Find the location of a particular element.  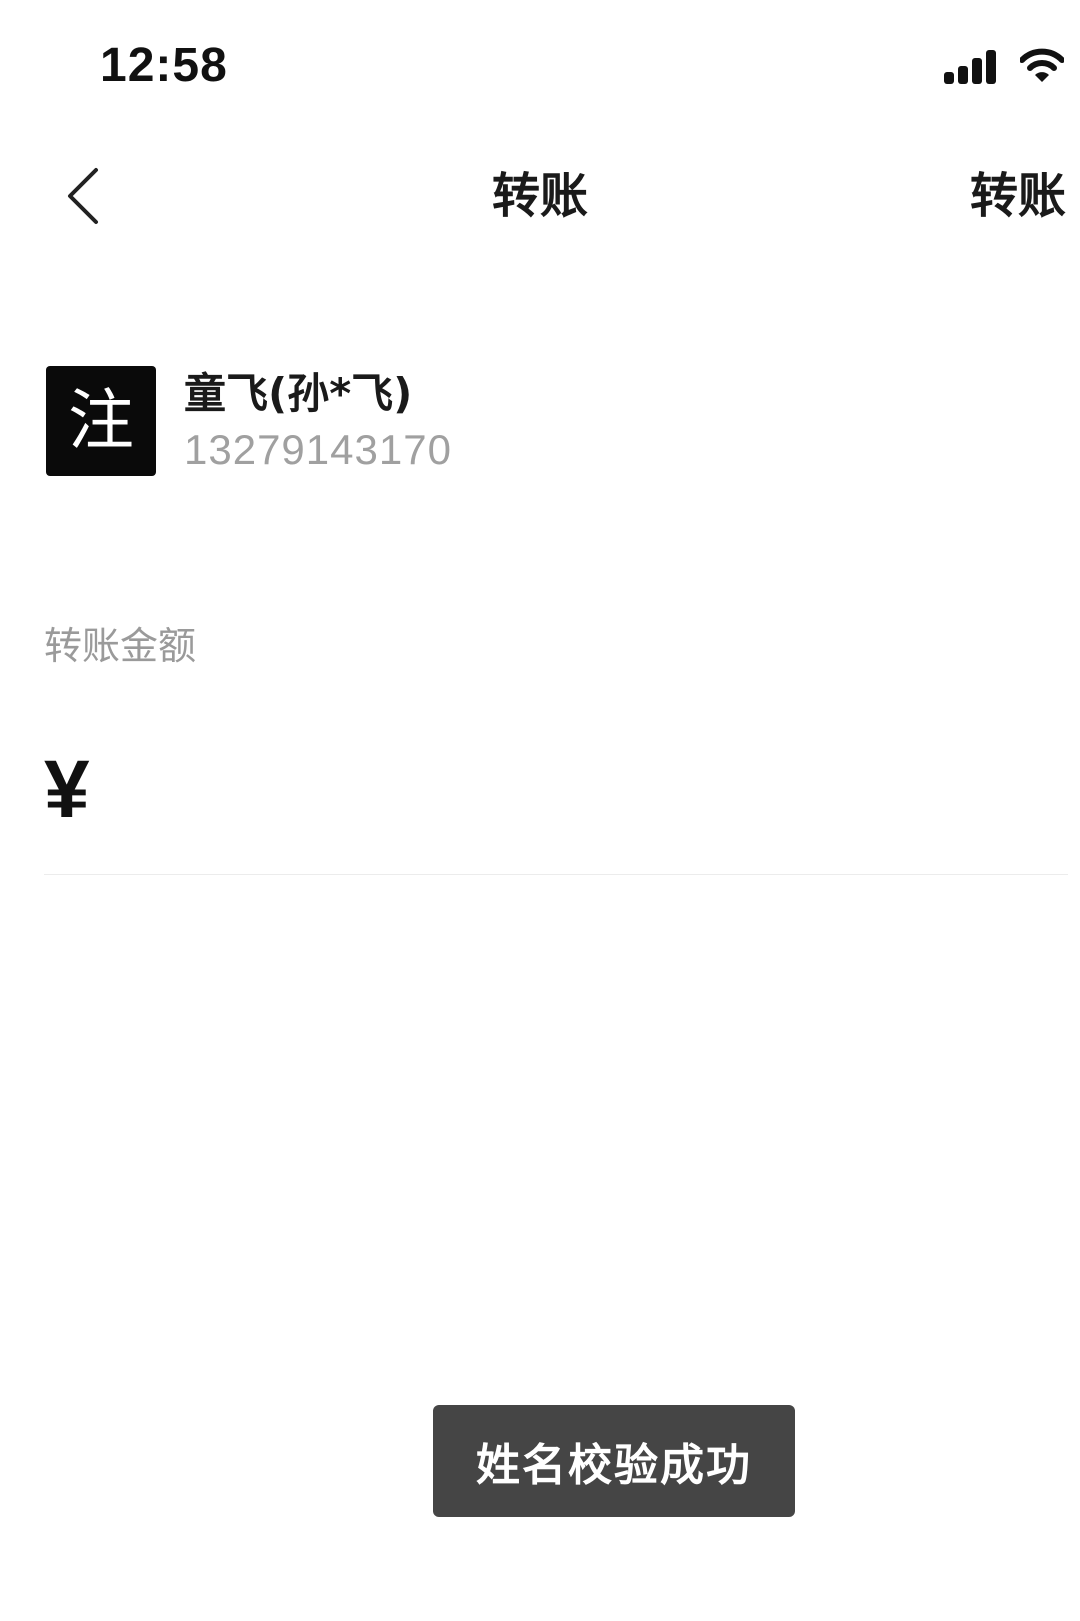

recipient-name: 童飞(孙*飞) is located at coordinates (298, 393).